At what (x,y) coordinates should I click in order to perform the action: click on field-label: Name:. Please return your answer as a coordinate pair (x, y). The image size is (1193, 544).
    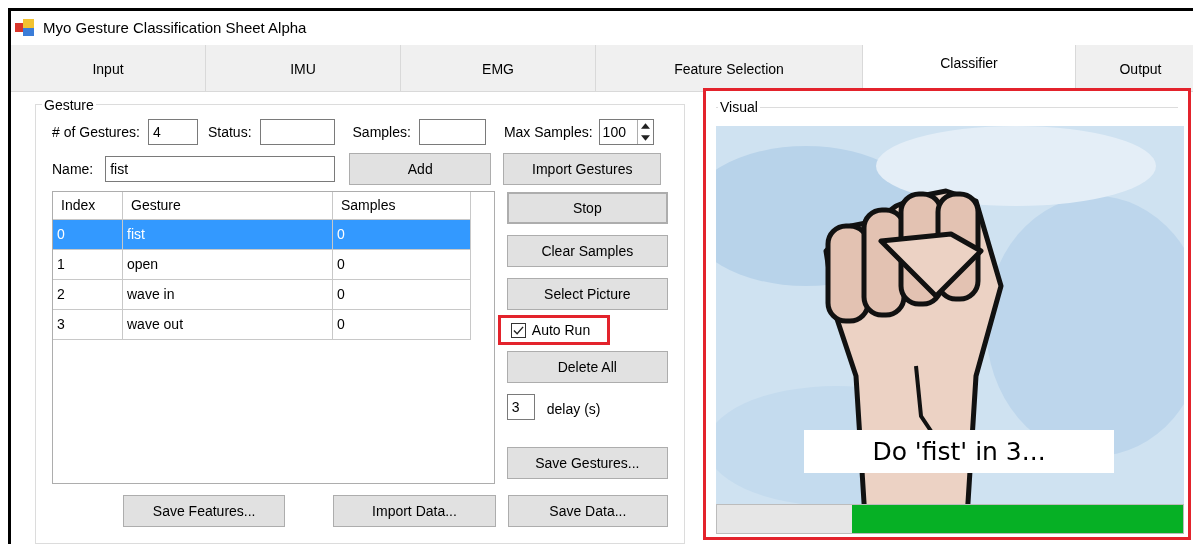
    Looking at the image, I should click on (73, 169).